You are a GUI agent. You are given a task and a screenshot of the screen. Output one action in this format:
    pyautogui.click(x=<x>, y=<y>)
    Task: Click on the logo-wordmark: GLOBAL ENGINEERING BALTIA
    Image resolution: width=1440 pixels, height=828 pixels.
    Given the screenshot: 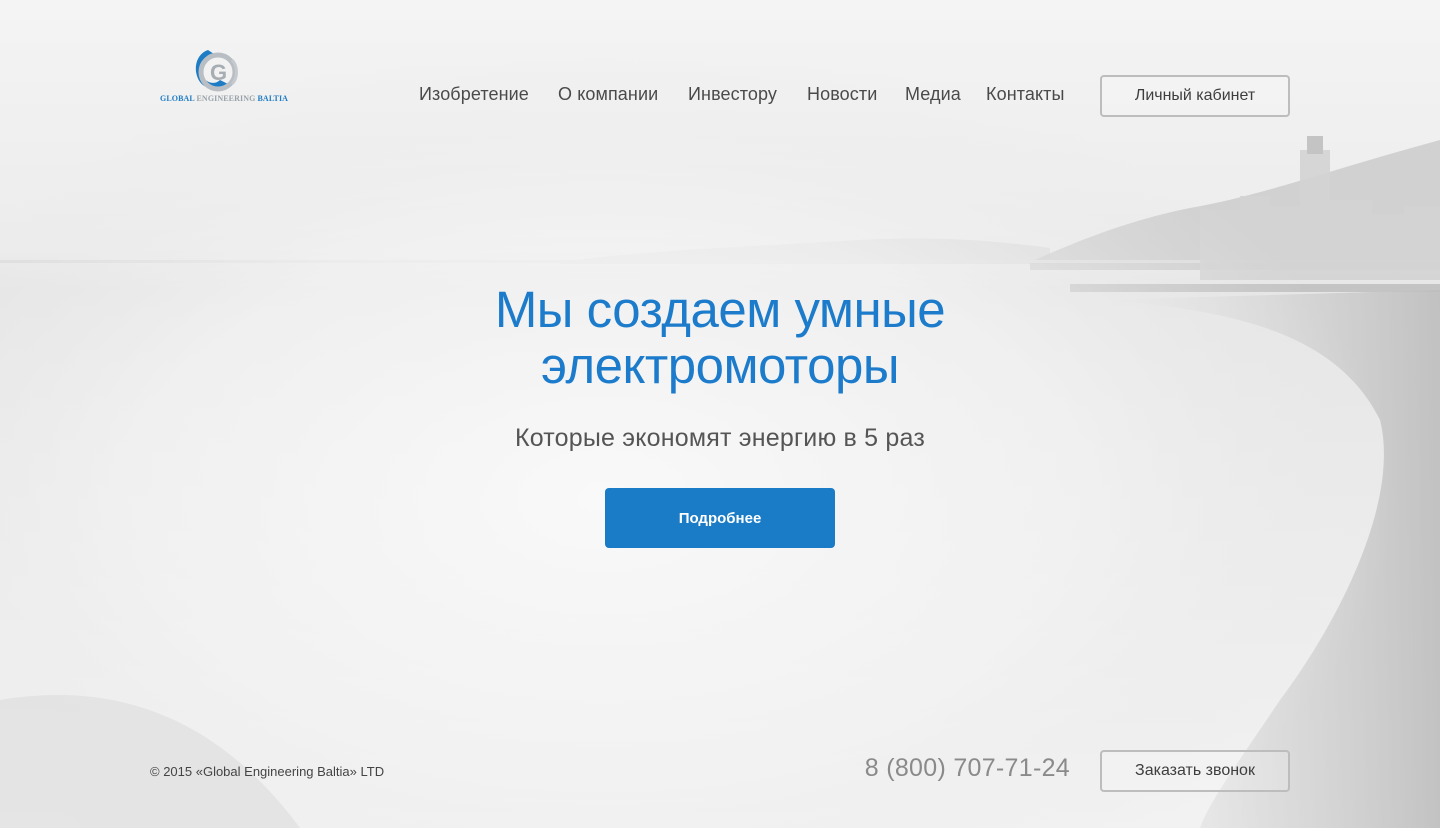 What is the action you would take?
    pyautogui.click(x=224, y=98)
    